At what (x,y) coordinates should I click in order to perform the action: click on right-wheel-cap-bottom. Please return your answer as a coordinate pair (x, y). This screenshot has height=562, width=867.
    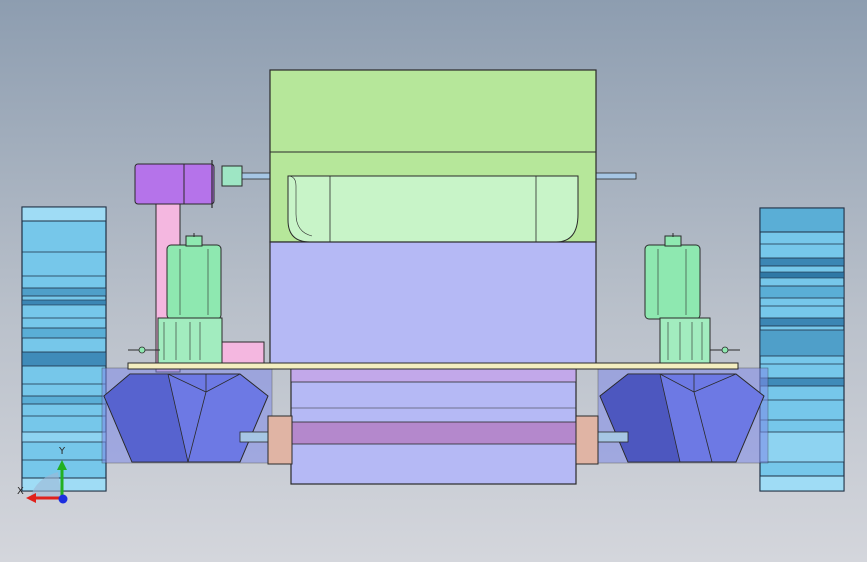
    Looking at the image, I should click on (802, 483).